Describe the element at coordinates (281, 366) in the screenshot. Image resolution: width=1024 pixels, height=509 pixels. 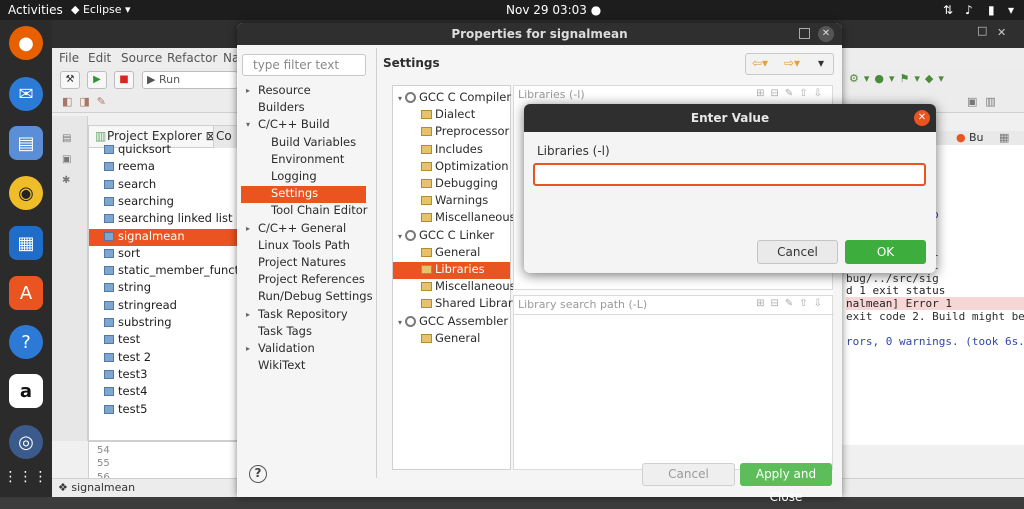
I see `nav-item: WikiText` at that location.